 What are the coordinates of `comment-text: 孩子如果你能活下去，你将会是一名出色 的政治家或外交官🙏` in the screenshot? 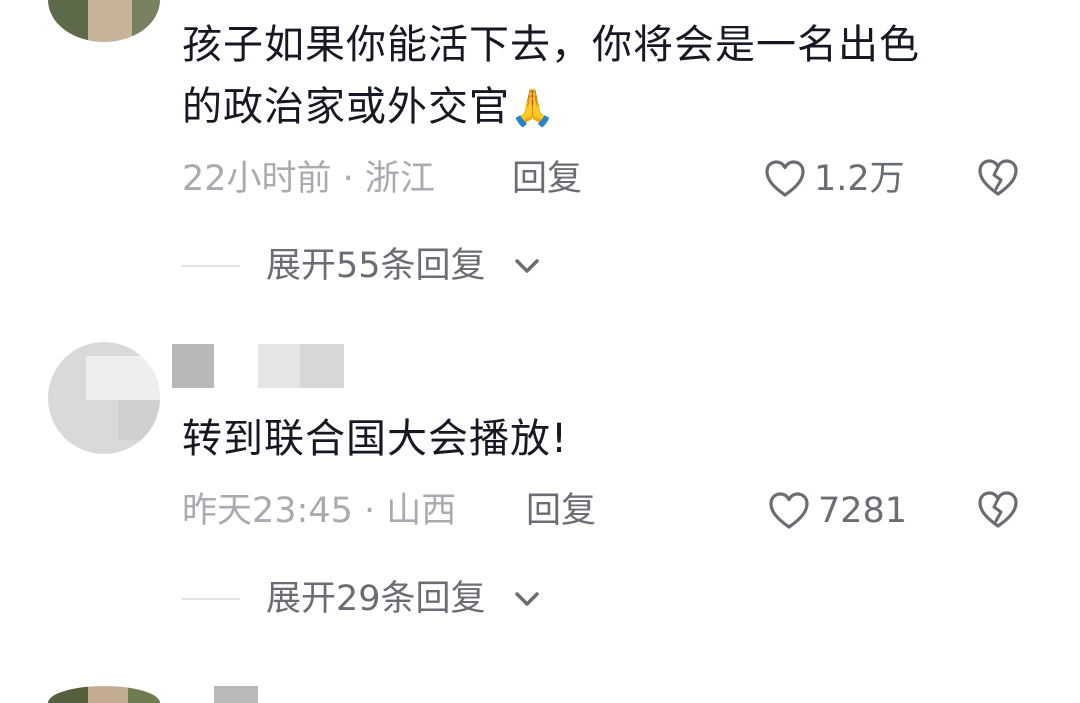 It's located at (602, 77).